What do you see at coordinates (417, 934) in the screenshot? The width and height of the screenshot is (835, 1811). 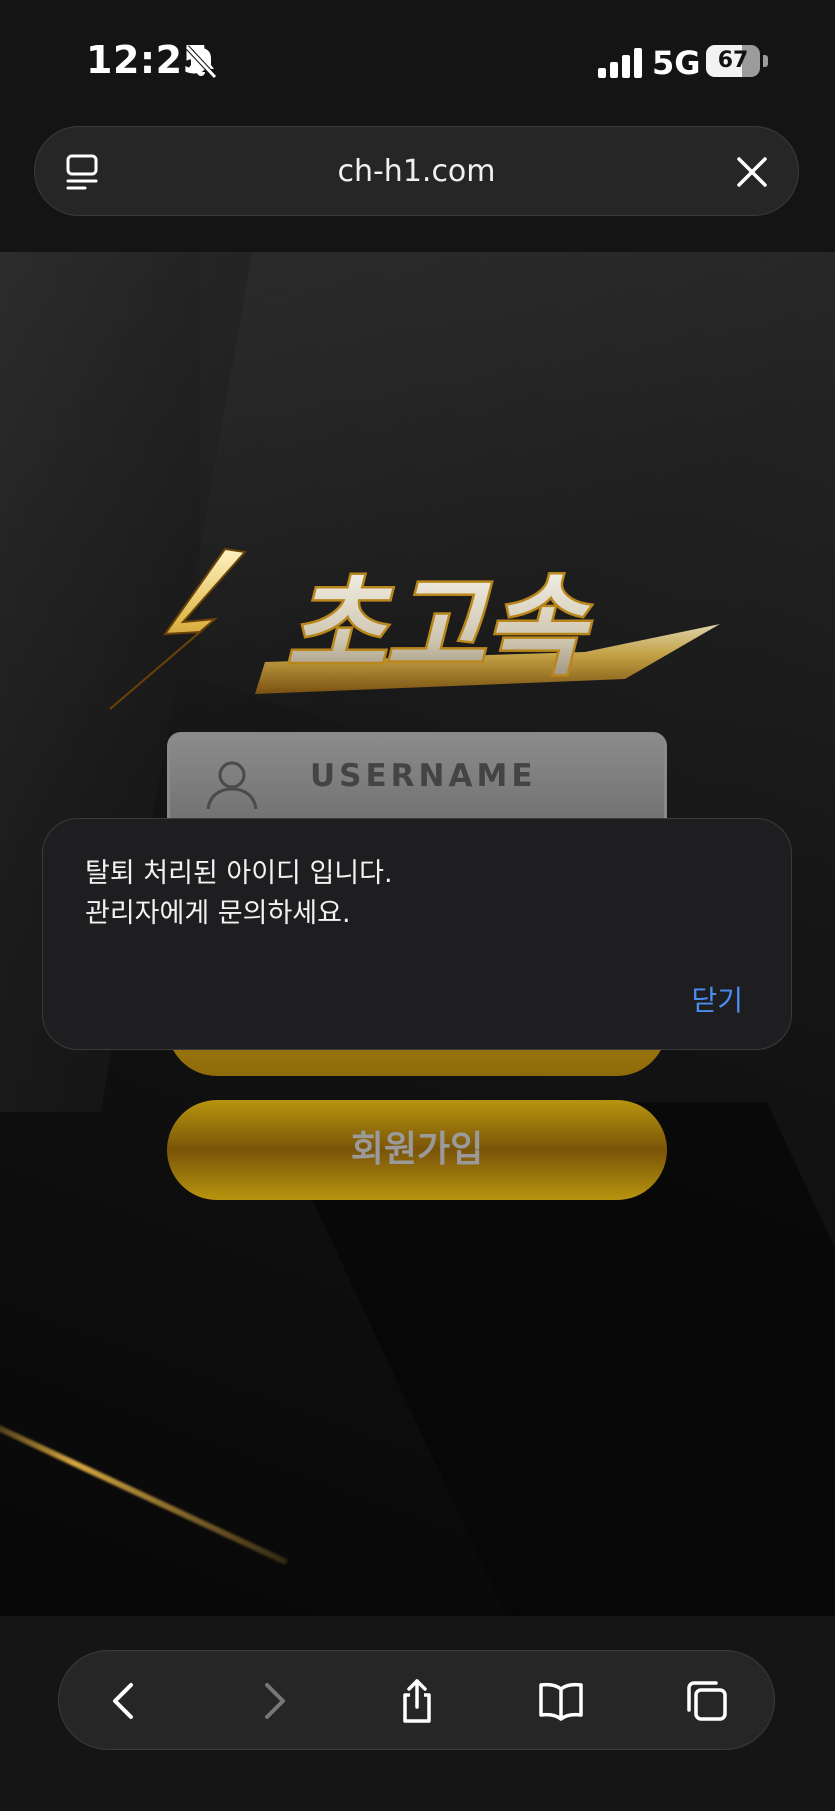 I see `alert-dialog: 탈퇴 처리된 아이디 입니다. 관리자에게 문의하세요. 닫기` at bounding box center [417, 934].